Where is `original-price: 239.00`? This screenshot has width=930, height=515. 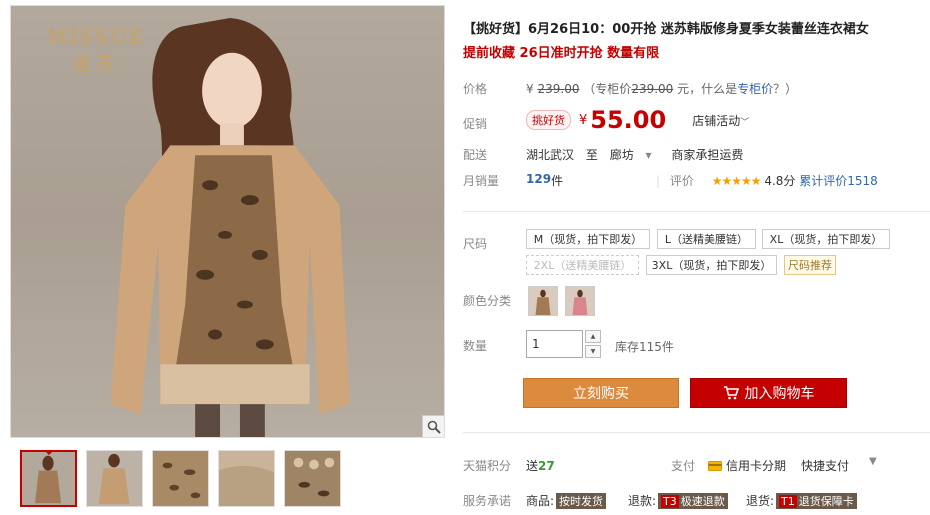 original-price: 239.00 is located at coordinates (558, 89).